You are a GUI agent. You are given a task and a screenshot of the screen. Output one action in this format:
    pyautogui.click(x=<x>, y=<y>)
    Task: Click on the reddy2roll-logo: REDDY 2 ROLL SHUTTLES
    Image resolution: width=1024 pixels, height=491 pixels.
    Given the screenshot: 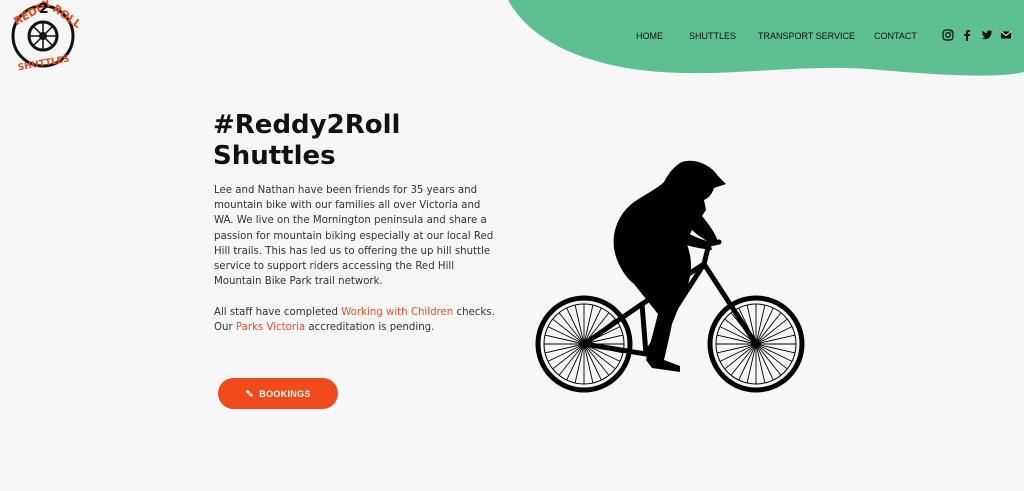 What is the action you would take?
    pyautogui.click(x=43, y=36)
    